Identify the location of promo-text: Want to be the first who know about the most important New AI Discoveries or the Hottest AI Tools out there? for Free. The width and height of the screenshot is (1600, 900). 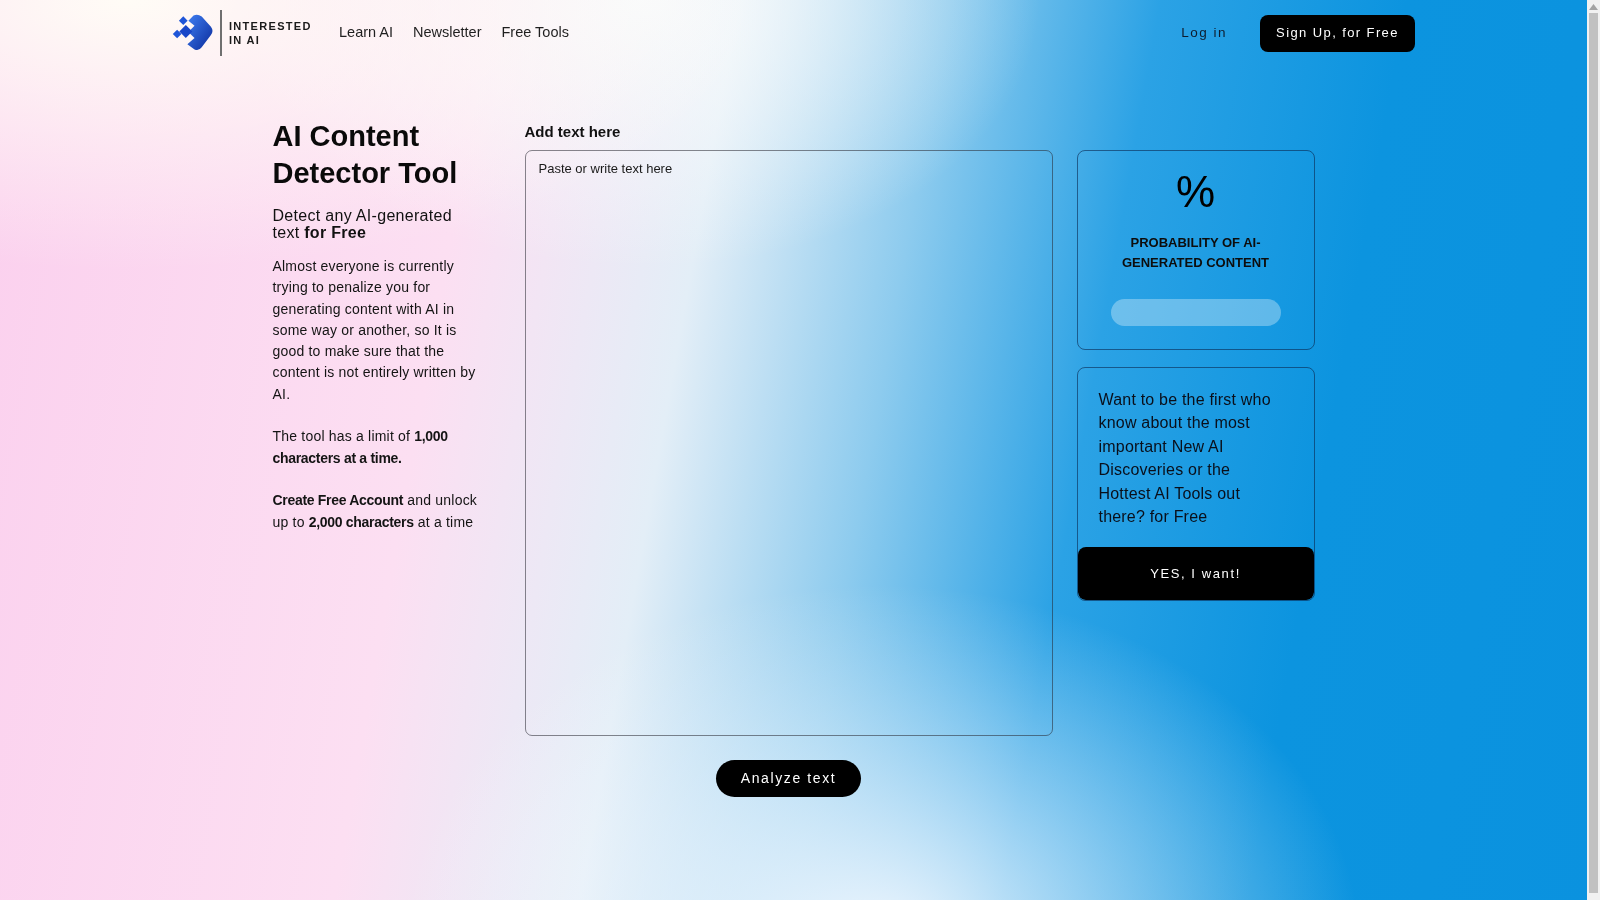
(1184, 459).